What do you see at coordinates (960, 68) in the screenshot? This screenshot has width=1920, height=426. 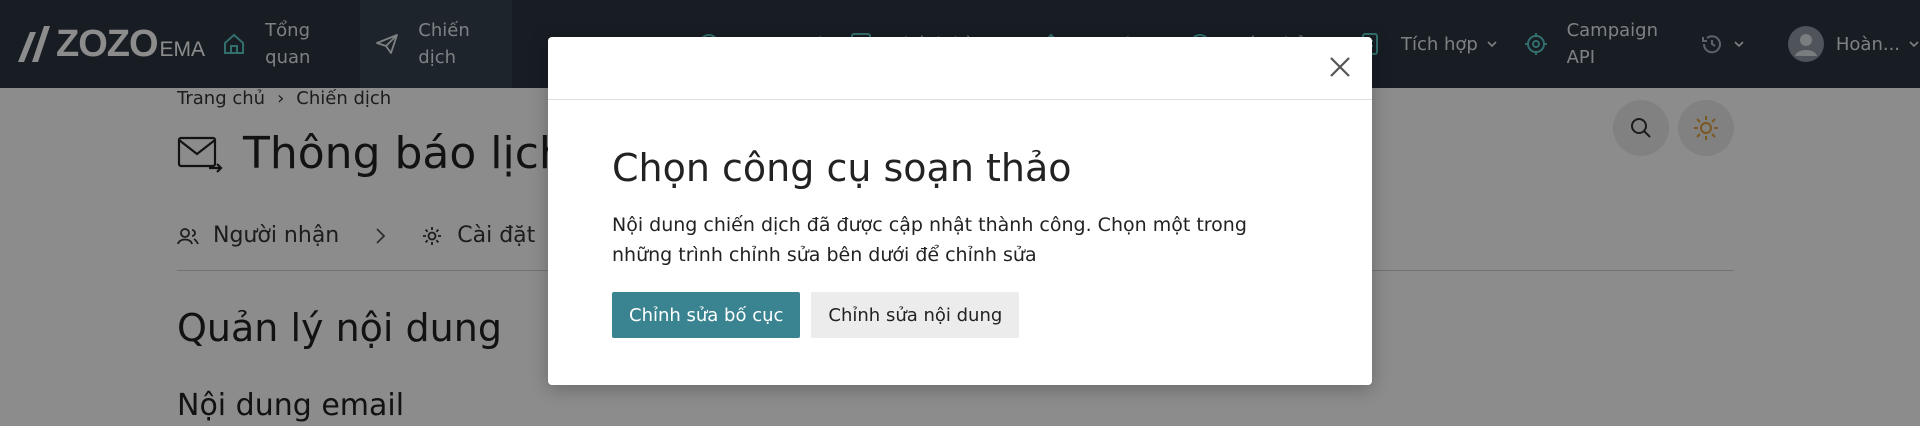 I see `modal-header` at bounding box center [960, 68].